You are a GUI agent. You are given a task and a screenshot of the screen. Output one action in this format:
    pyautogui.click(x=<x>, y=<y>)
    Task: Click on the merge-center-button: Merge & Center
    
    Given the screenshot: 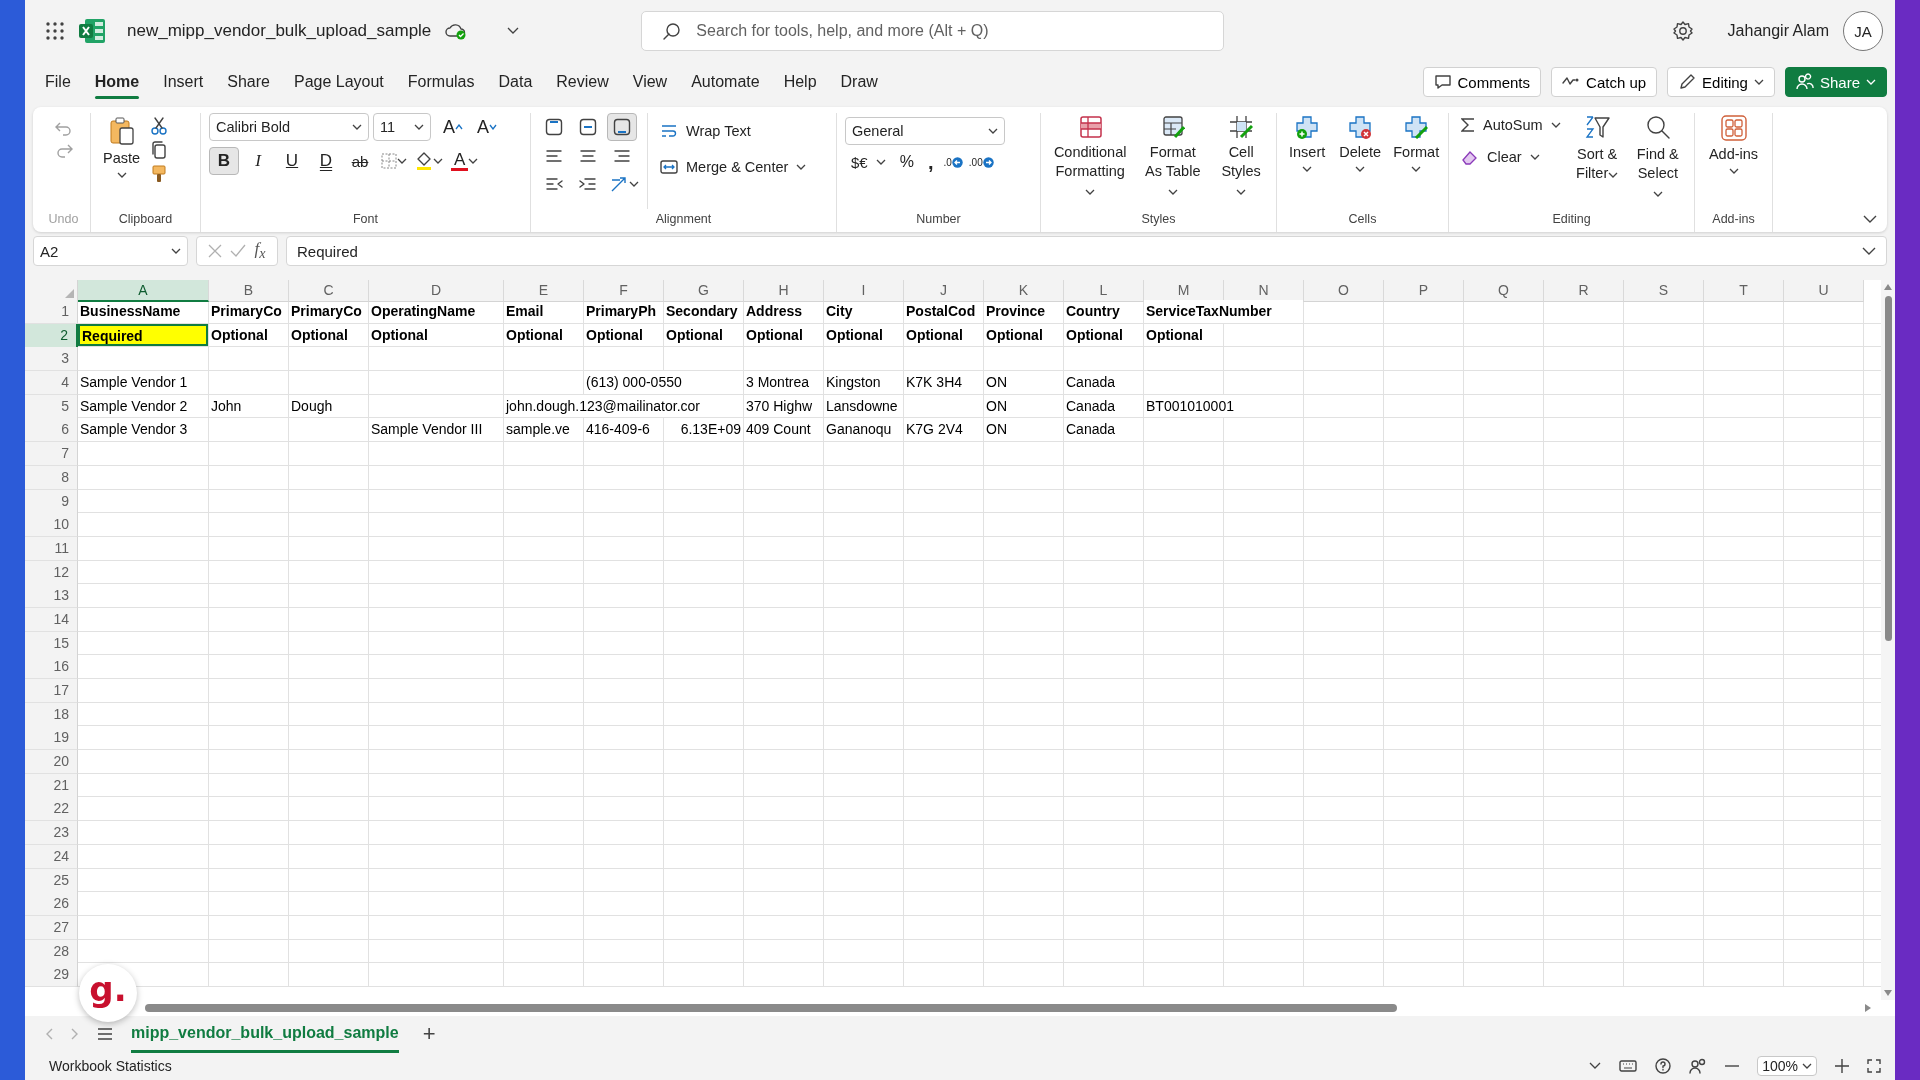 What is the action you would take?
    pyautogui.click(x=733, y=167)
    